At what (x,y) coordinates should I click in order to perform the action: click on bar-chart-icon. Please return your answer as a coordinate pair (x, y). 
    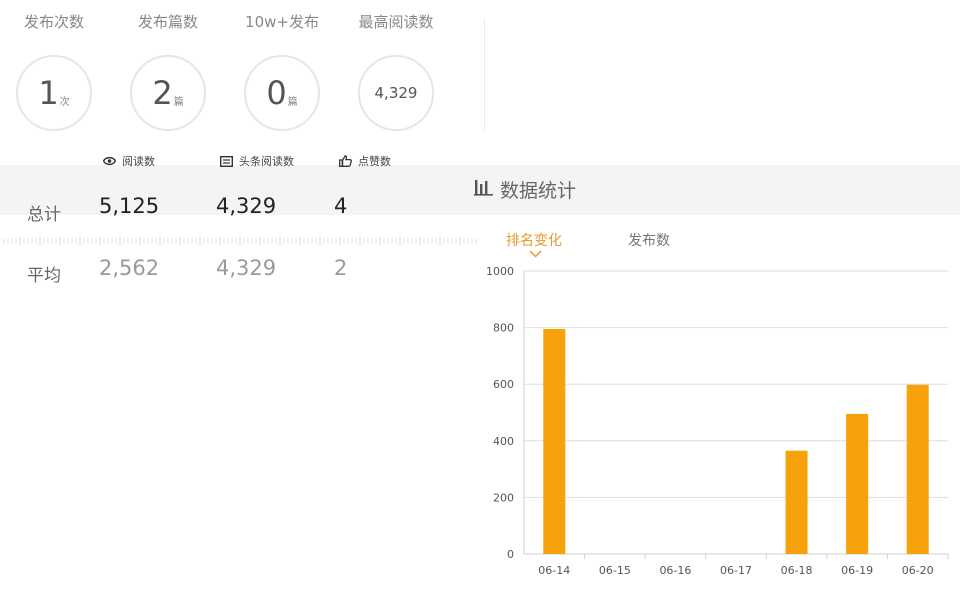
    Looking at the image, I should click on (484, 189).